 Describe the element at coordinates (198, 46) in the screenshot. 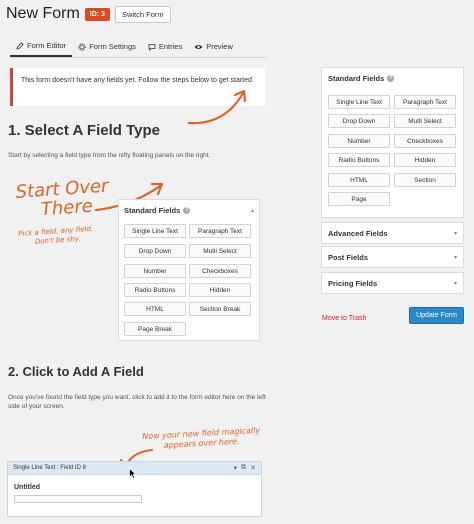

I see `eye-icon` at that location.